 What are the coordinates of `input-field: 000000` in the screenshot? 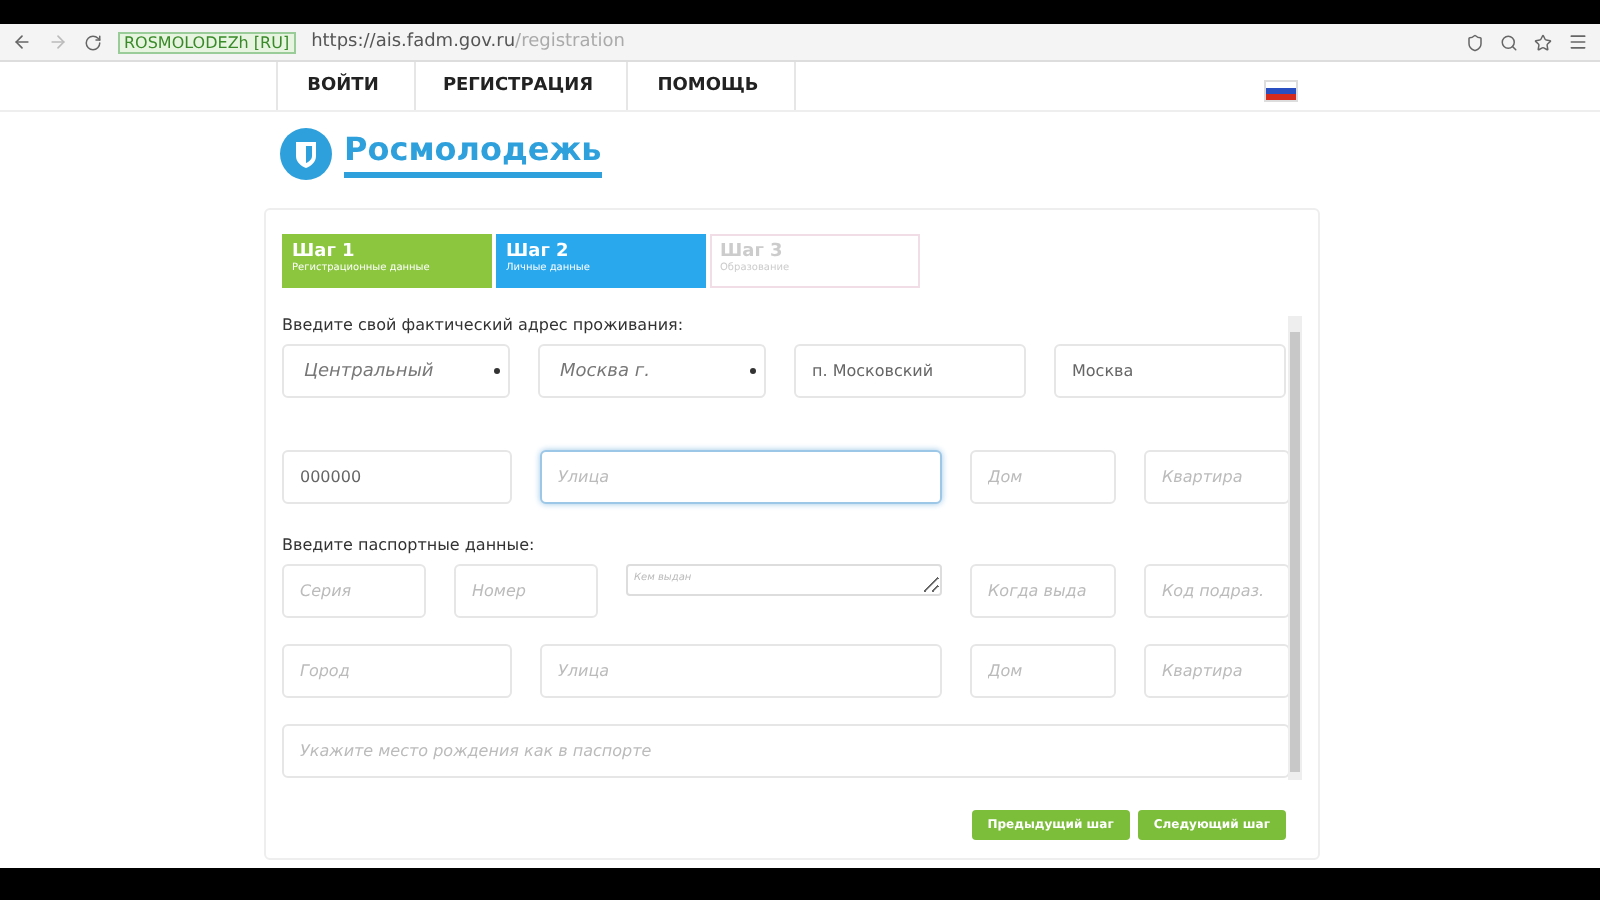 It's located at (397, 477).